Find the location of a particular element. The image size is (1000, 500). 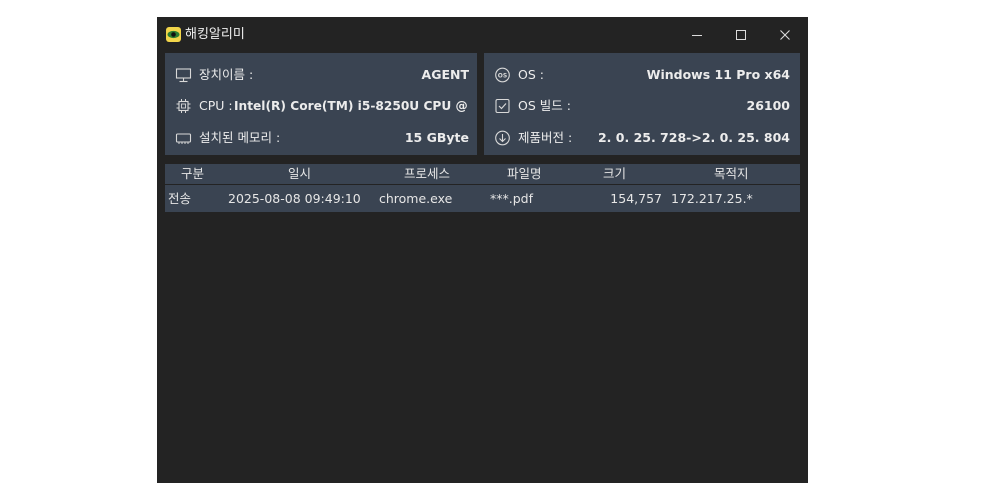

os-build-label: OS 빌드 : is located at coordinates (544, 105).